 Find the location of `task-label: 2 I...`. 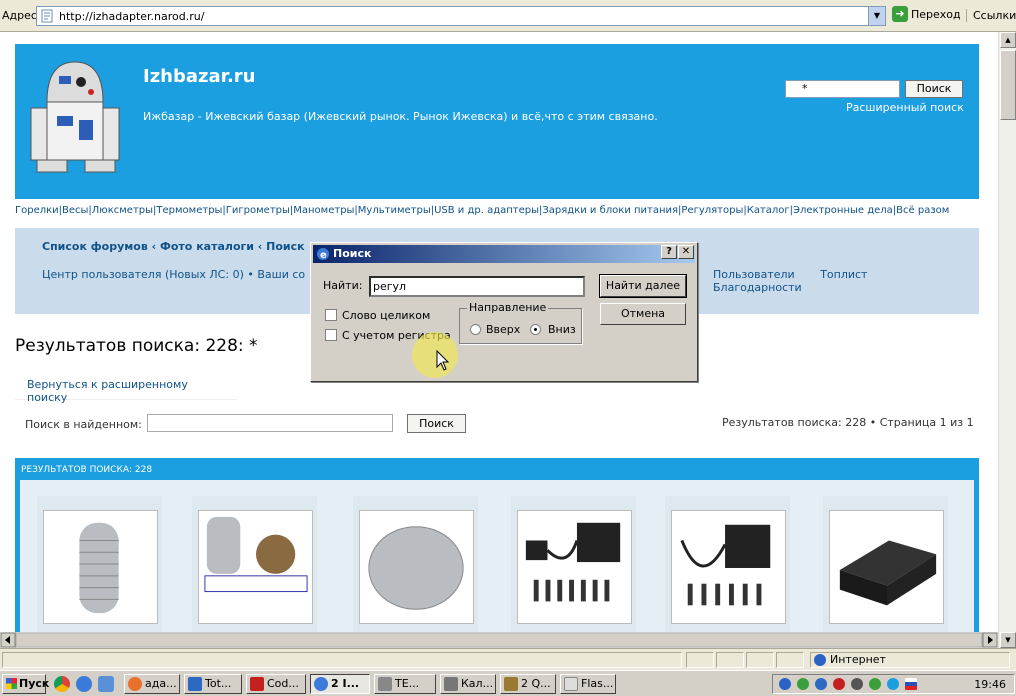

task-label: 2 I... is located at coordinates (345, 683).